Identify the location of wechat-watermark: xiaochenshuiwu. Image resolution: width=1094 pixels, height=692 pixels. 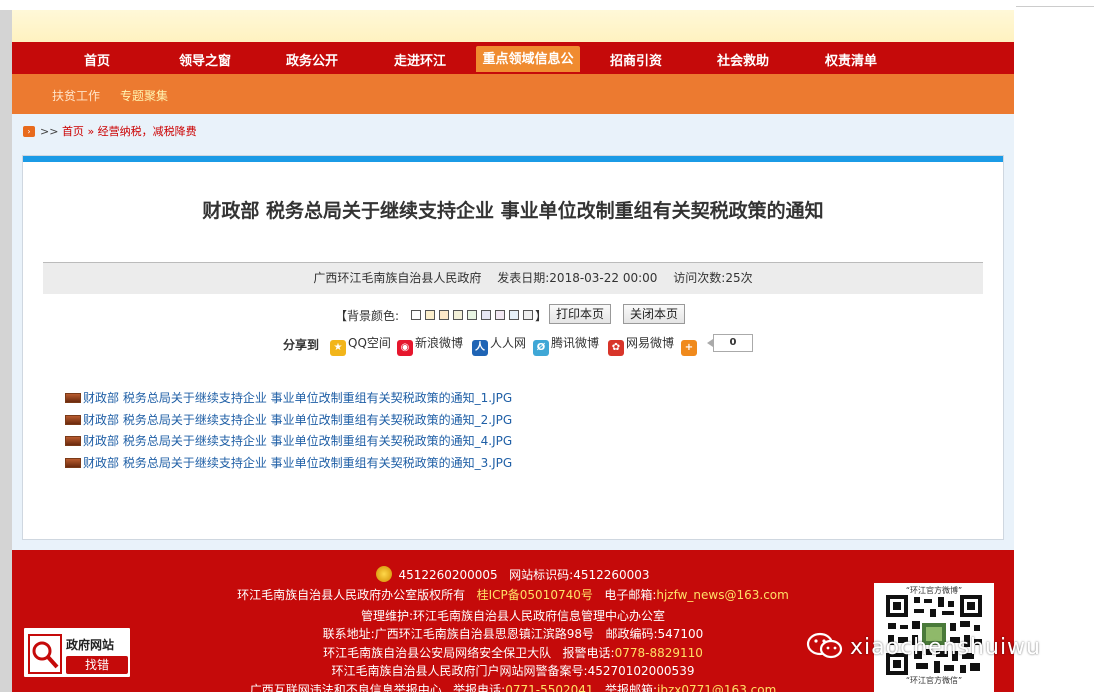
(923, 648).